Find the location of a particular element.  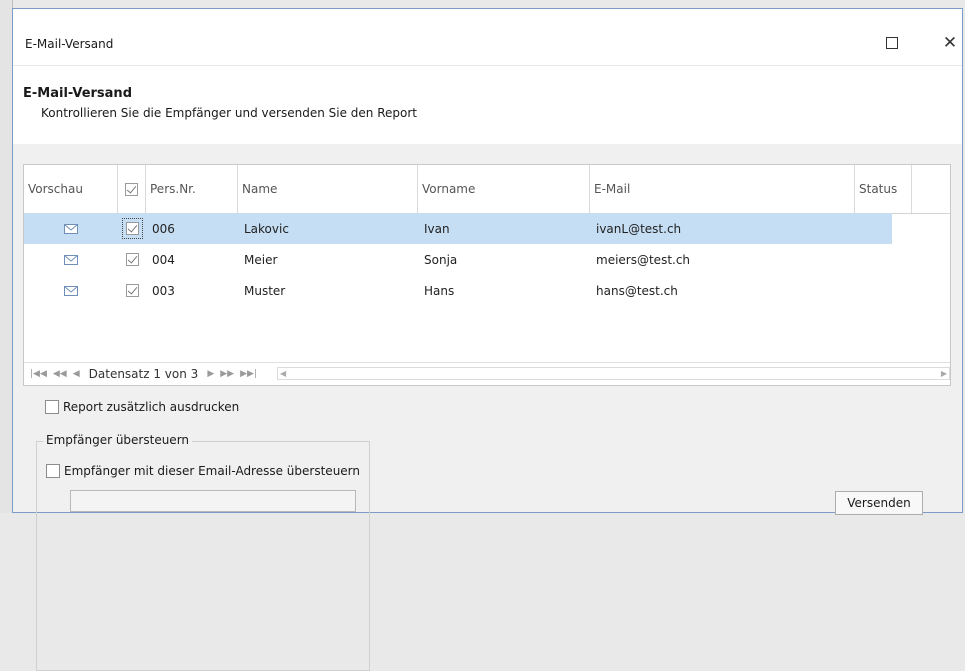

print-option: Report zusätzlich ausdrucken is located at coordinates (142, 407).